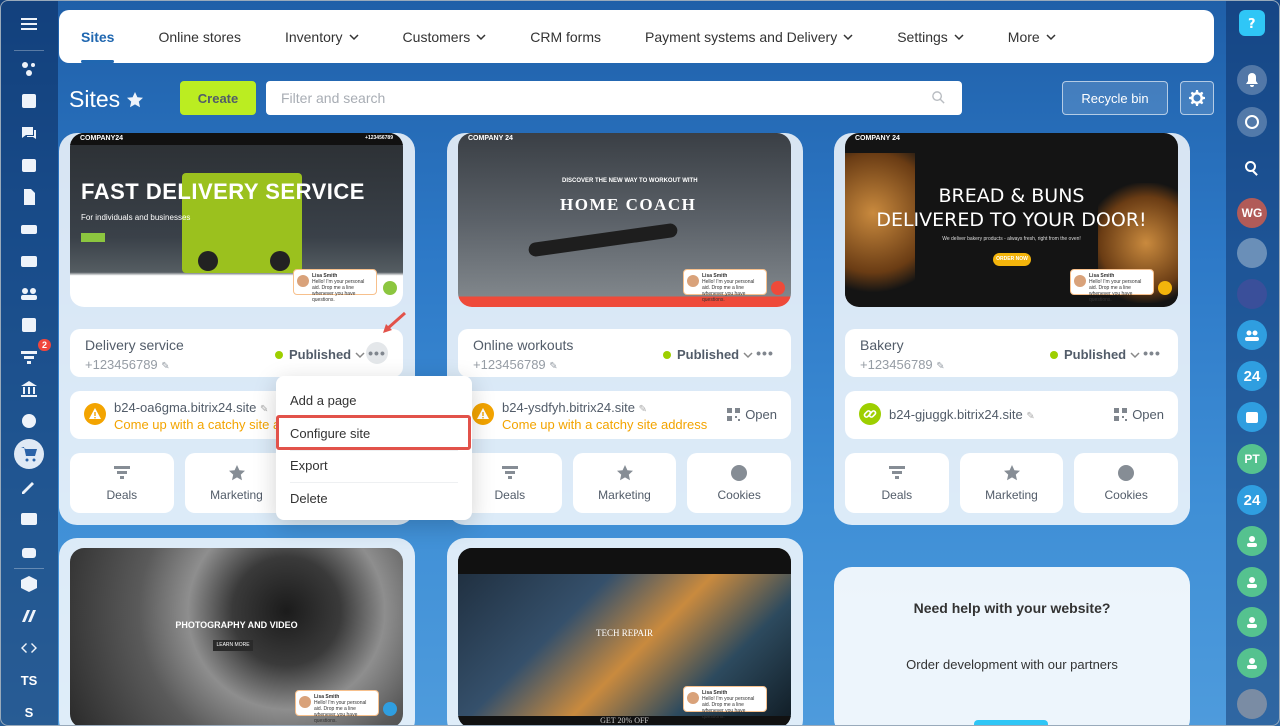 This screenshot has height=726, width=1280. I want to click on ts-item: TS, so click(29, 680).